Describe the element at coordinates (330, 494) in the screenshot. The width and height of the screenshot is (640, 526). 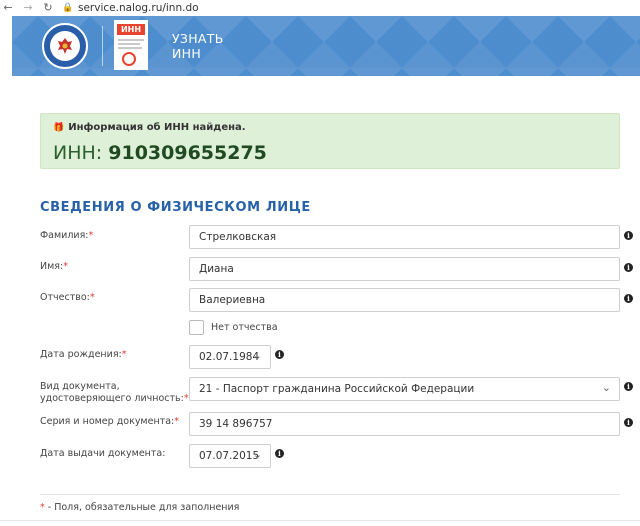
I see `form-divider` at that location.